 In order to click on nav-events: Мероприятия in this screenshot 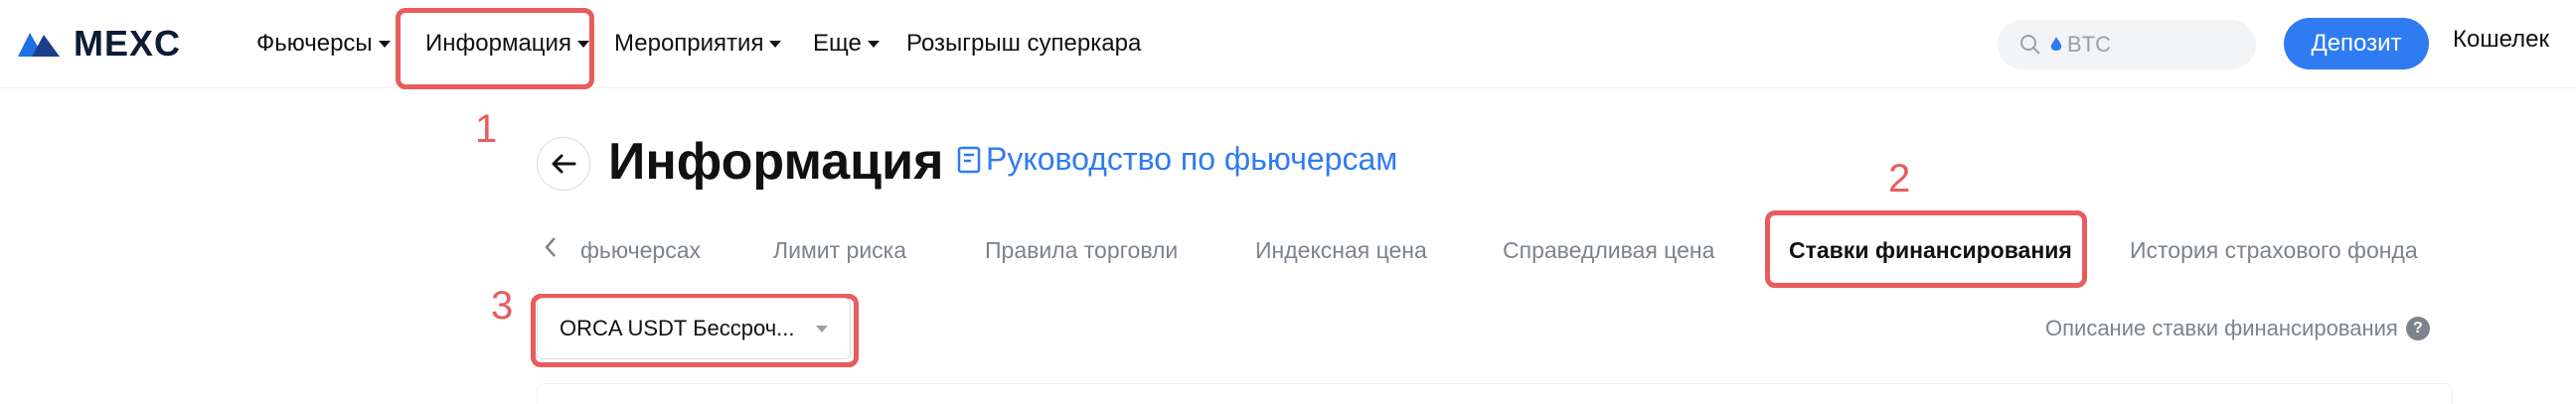, I will do `click(698, 44)`.